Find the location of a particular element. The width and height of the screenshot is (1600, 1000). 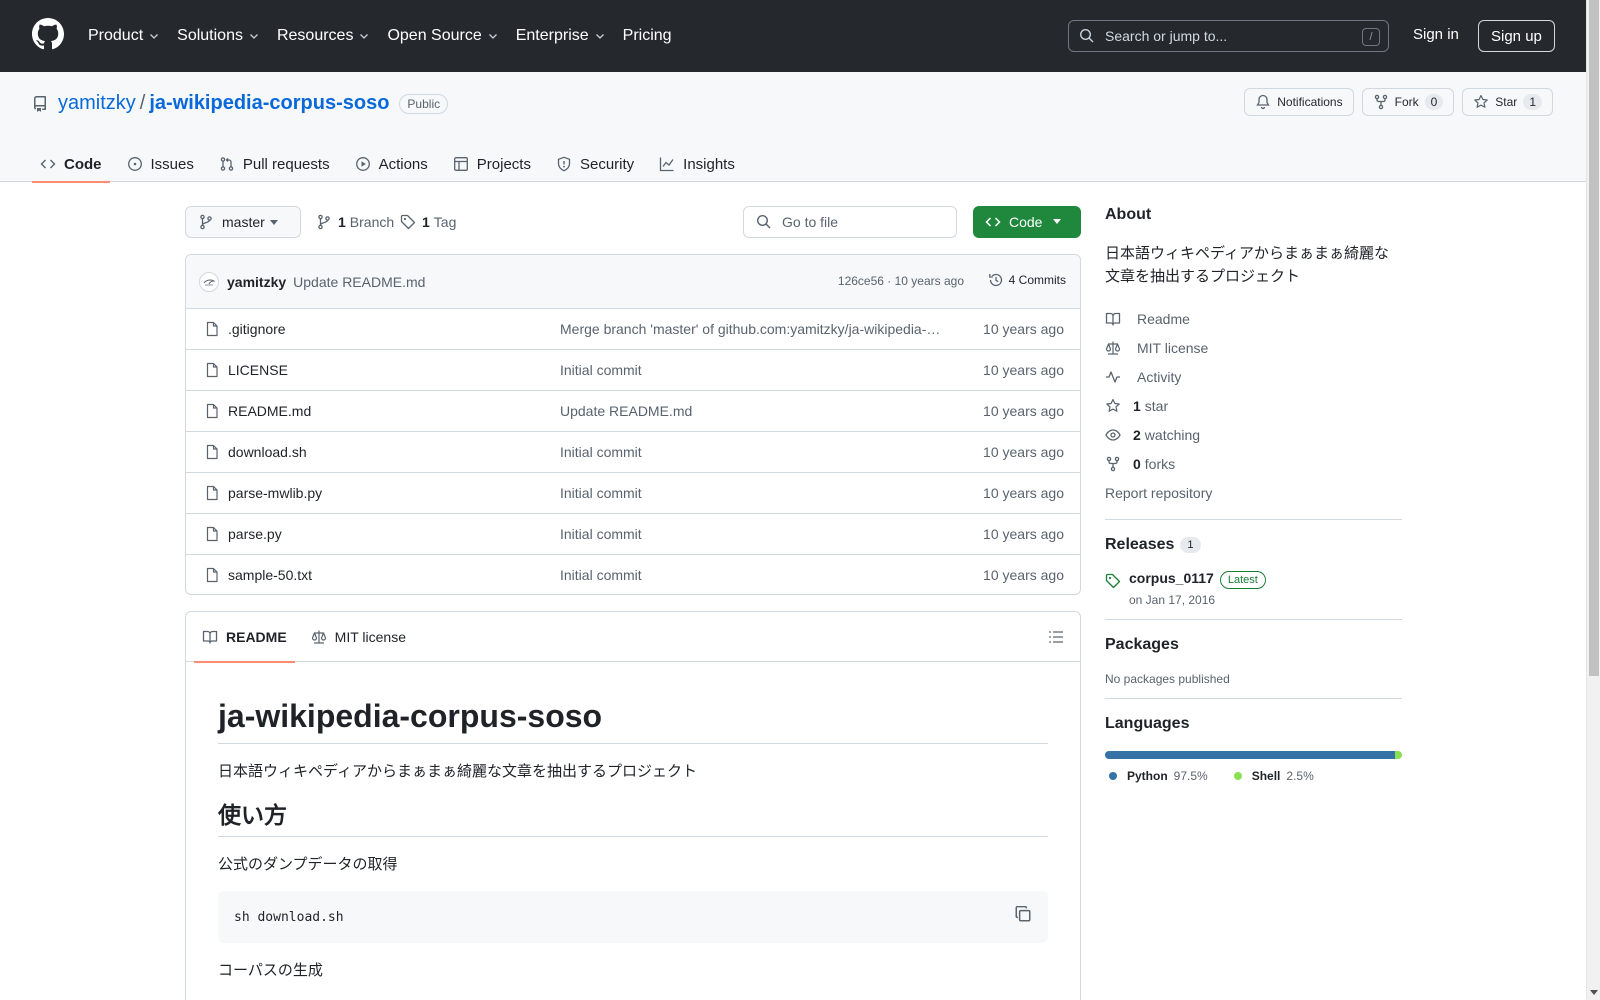

repo-name-link: ja-wikipedia-corpus-soso is located at coordinates (269, 103).